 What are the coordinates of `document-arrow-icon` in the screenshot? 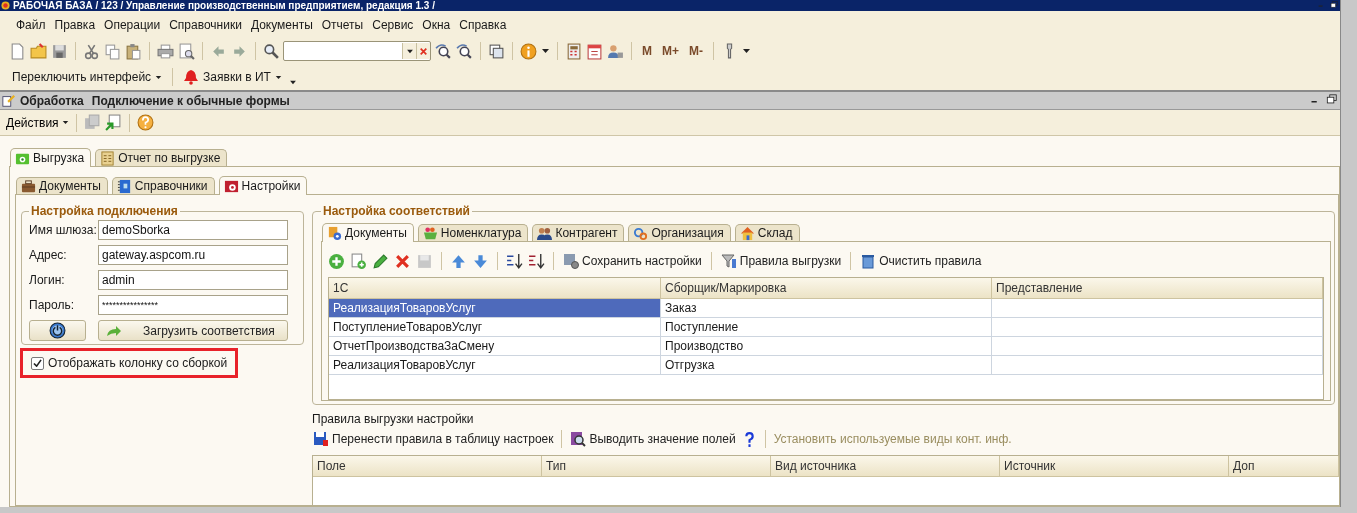 It's located at (113, 122).